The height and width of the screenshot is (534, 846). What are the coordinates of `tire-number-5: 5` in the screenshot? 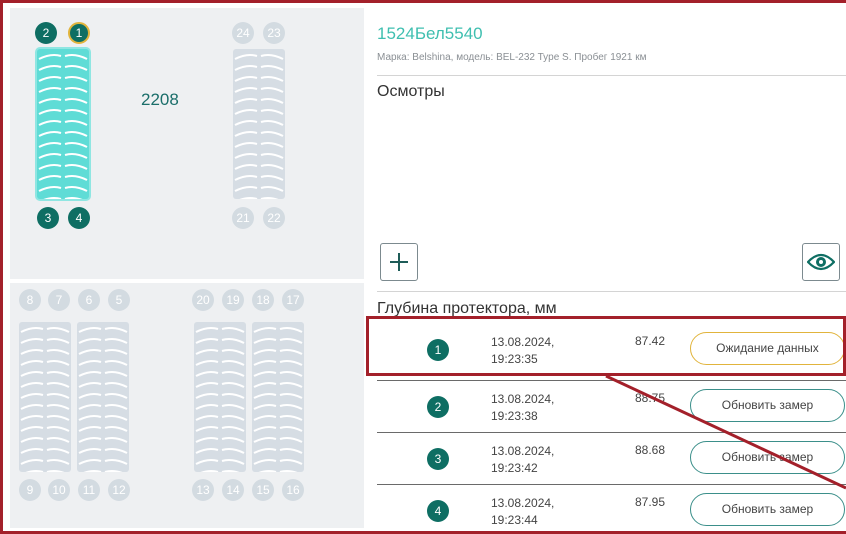 It's located at (119, 300).